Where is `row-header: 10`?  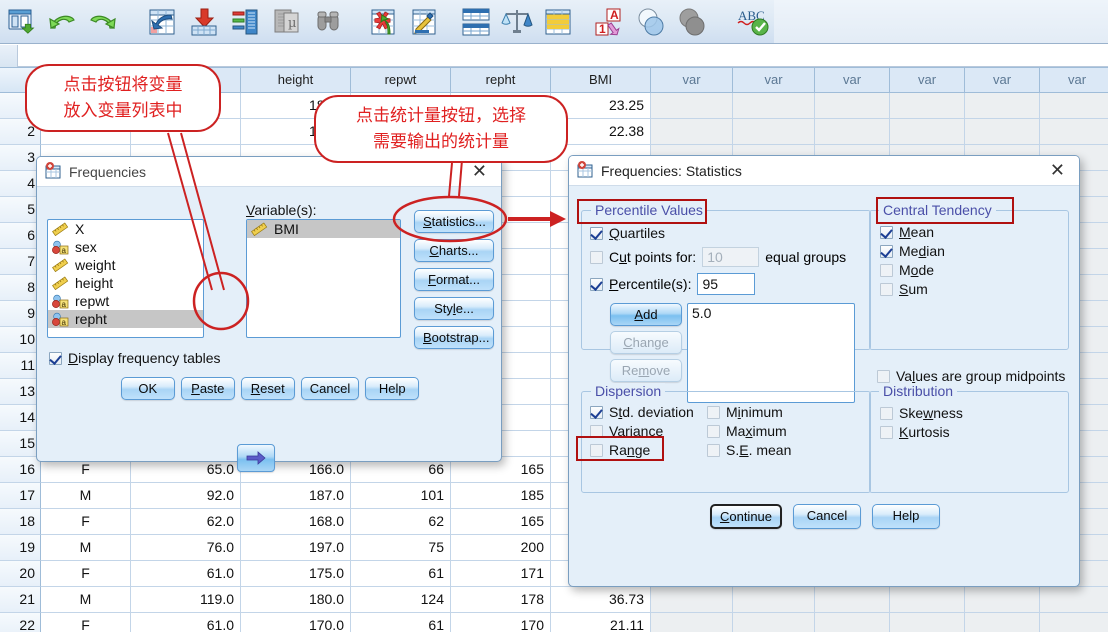 row-header: 10 is located at coordinates (20, 340).